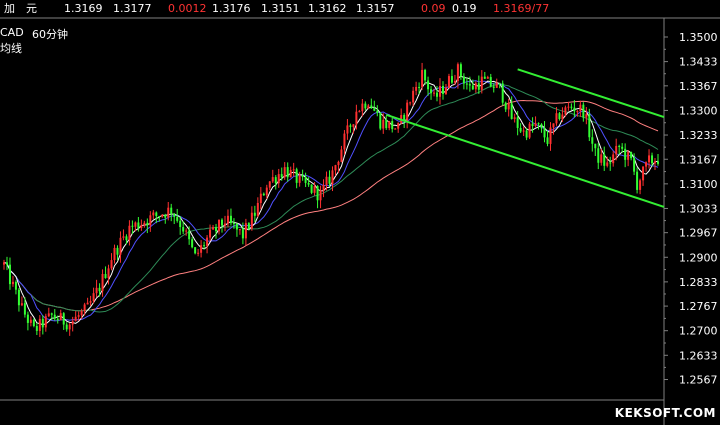 The height and width of the screenshot is (425, 720). Describe the element at coordinates (698, 184) in the screenshot. I see `y-tick-label: 1.3100` at that location.